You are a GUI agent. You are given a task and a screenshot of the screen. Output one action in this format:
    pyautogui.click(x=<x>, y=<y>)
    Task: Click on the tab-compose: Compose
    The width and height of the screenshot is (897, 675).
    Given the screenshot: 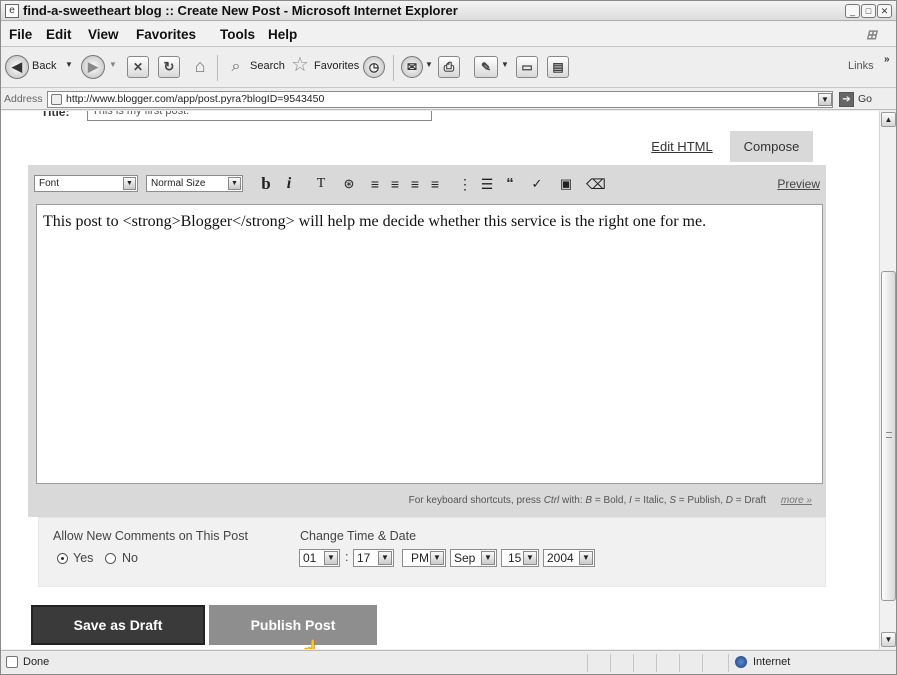 What is the action you would take?
    pyautogui.click(x=771, y=146)
    